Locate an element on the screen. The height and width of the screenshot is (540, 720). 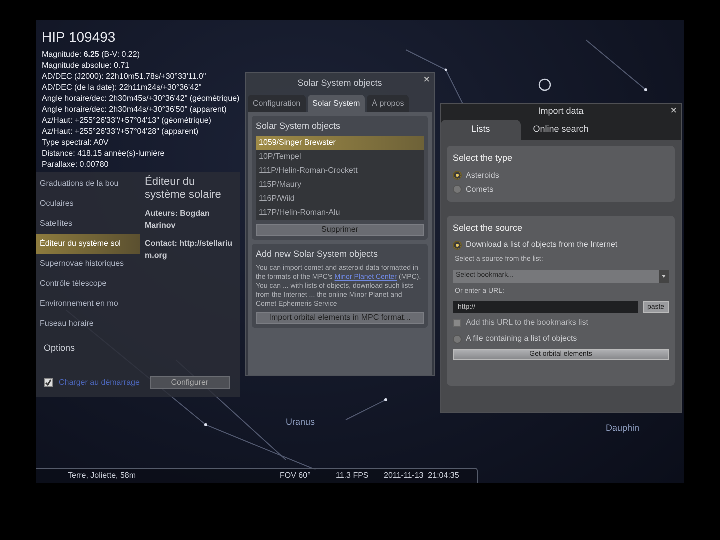
checkbox-label: Charger au démarrage is located at coordinates (99, 382).